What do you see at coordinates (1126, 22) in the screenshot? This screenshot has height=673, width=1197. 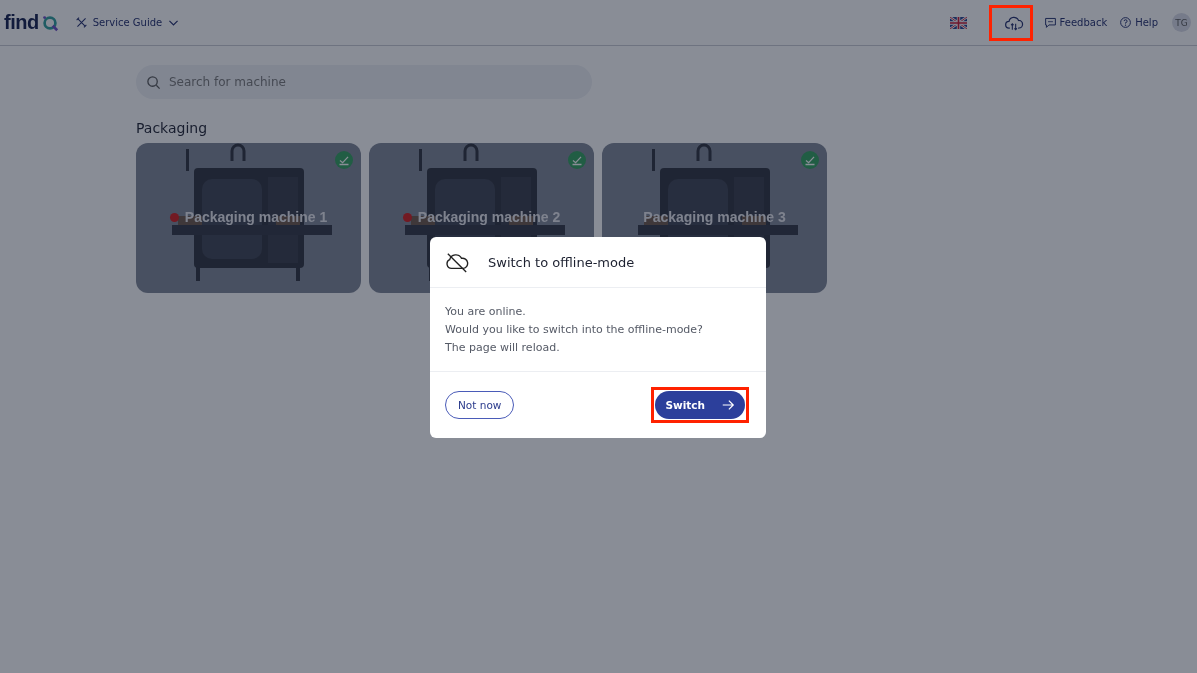 I see `help-icon` at bounding box center [1126, 22].